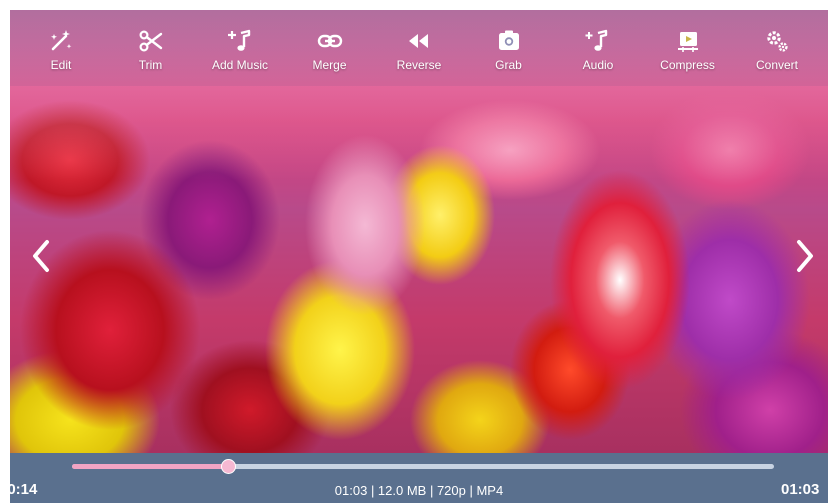 This screenshot has width=830, height=503. I want to click on video-info: 01:03 | 12.0 MB | 720p | MP4, so click(419, 490).